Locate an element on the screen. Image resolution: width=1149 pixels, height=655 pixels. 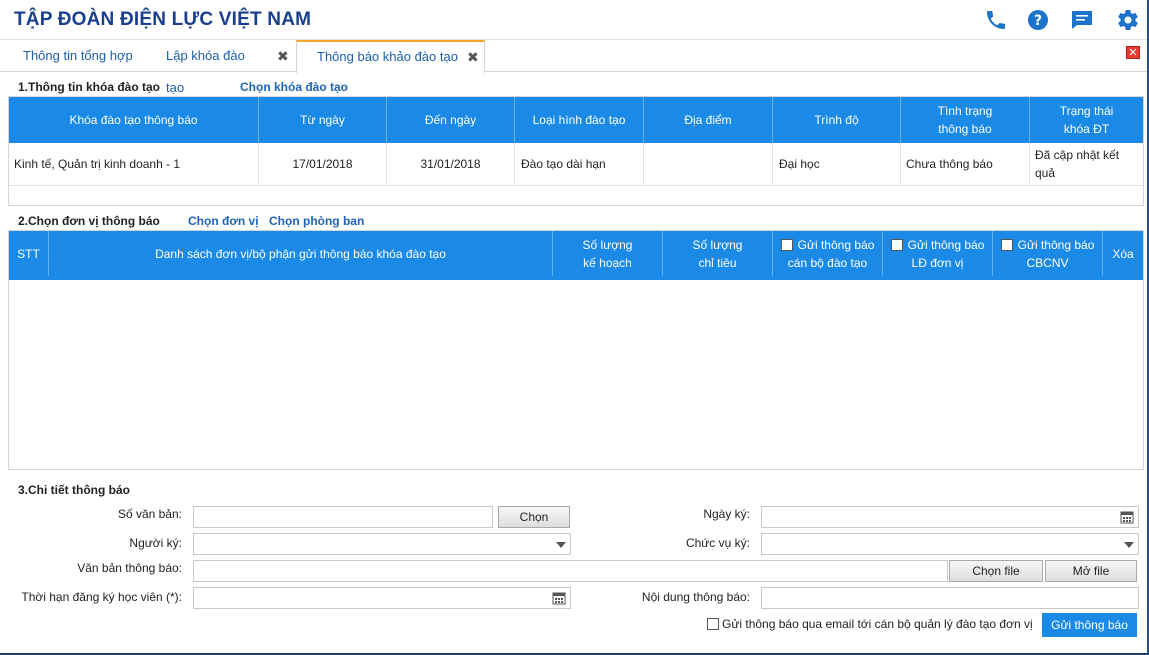
col-header-quota-qty: Số lượng chỉ tiêu is located at coordinates (718, 253).